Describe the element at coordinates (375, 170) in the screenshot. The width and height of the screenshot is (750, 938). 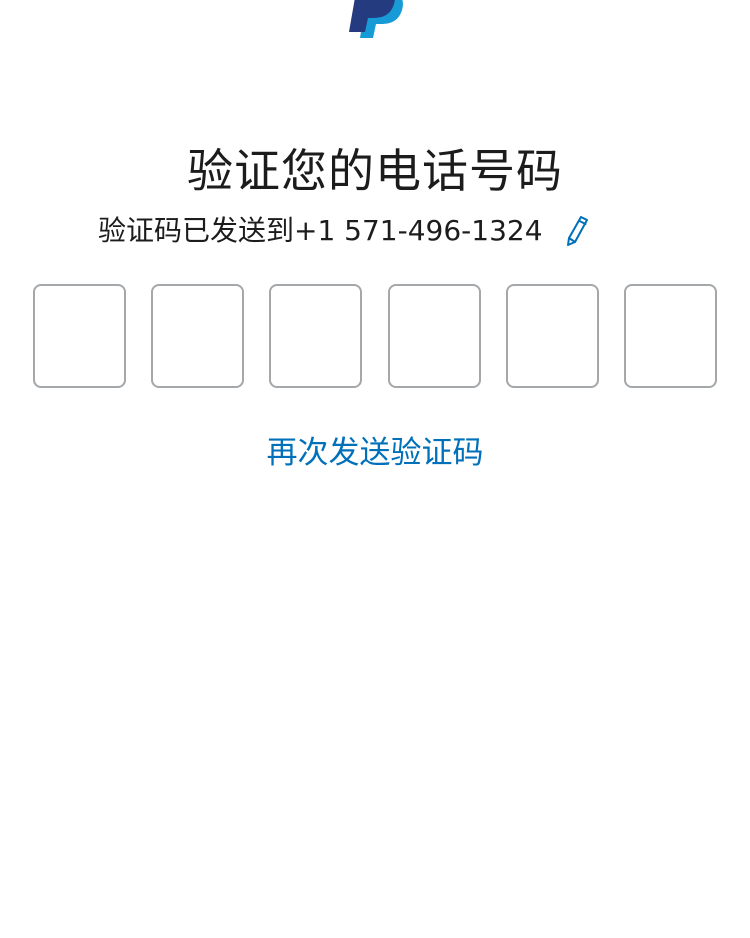
I see `page-title: 验证您的电话号码` at that location.